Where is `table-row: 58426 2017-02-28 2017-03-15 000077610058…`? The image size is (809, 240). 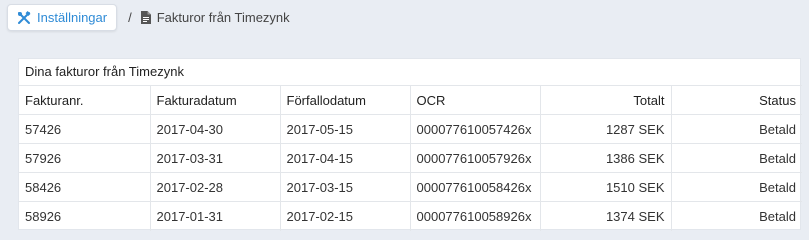 table-row: 58426 2017-02-28 2017-03-15 000077610058… is located at coordinates (410, 187).